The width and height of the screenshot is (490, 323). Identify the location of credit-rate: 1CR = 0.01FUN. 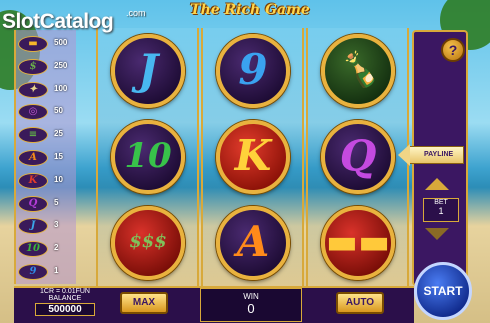
(65, 291).